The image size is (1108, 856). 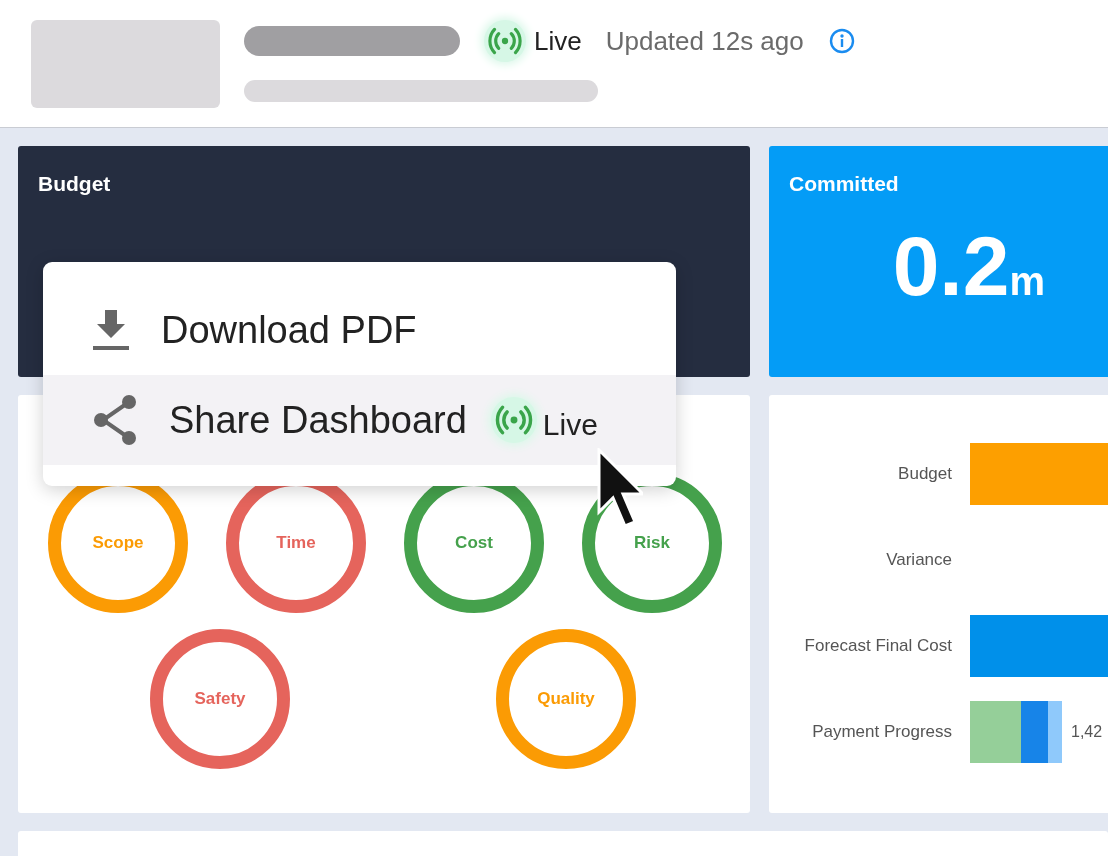 I want to click on share-icon, so click(x=115, y=420).